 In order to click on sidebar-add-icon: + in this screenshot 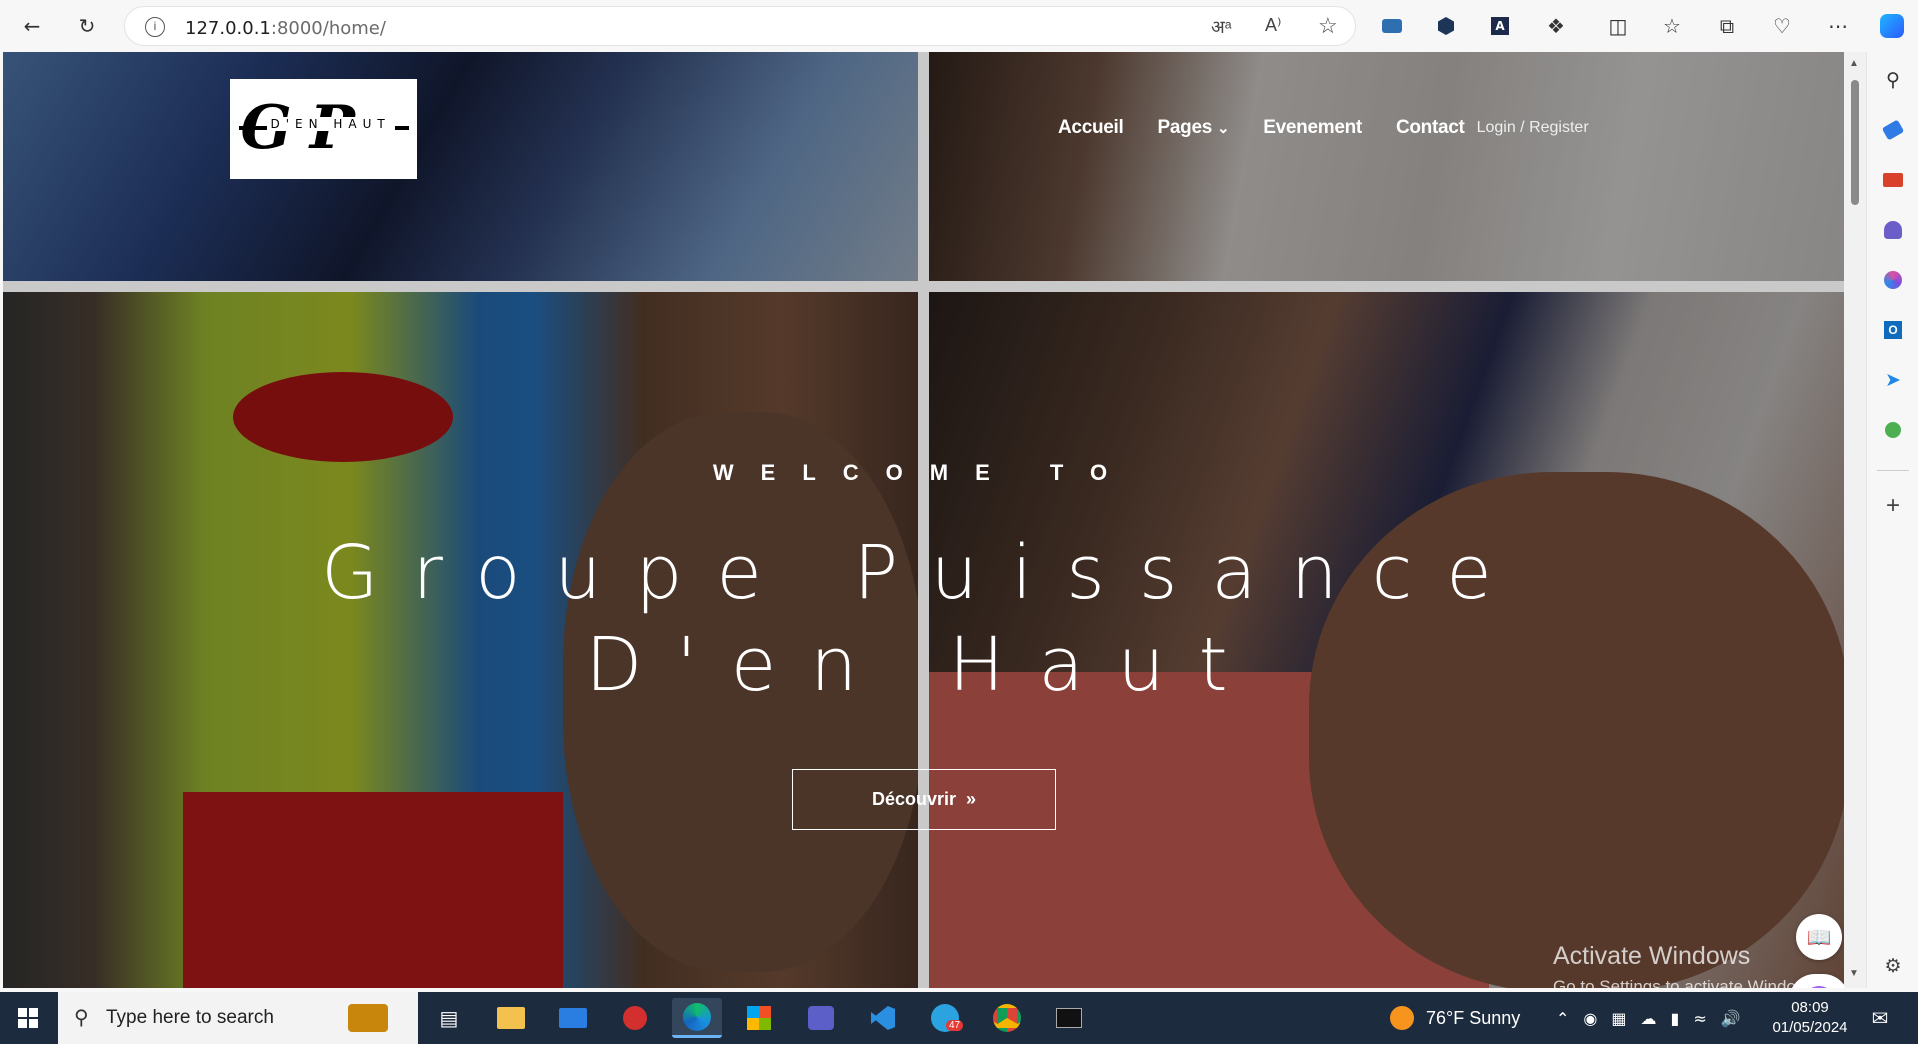, I will do `click(1893, 506)`.